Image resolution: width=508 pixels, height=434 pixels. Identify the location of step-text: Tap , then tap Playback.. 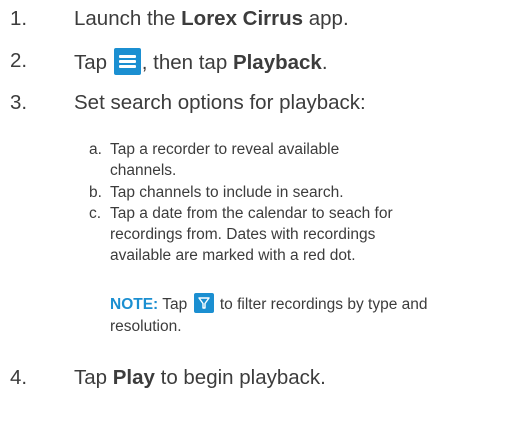
(288, 62).